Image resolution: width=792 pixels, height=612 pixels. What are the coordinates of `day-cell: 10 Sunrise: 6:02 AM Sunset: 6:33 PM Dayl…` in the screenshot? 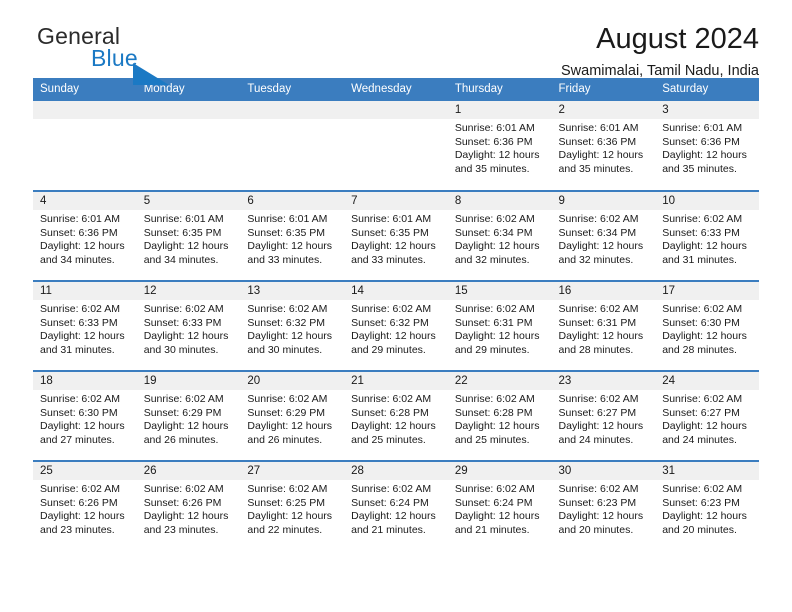 It's located at (707, 235).